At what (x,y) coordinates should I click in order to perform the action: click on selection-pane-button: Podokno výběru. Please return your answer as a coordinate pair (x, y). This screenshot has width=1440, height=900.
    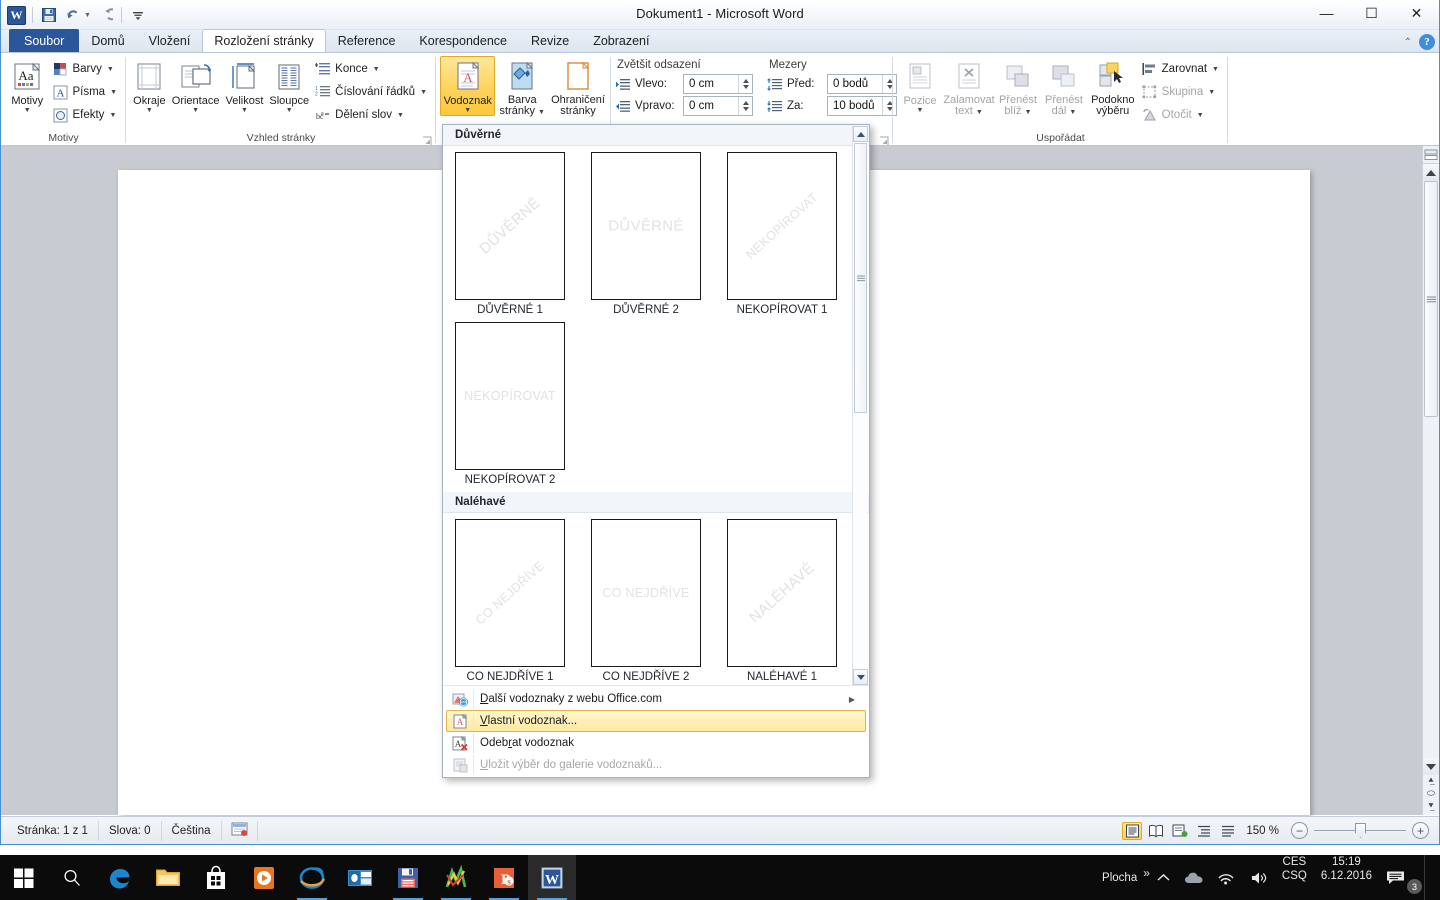
    Looking at the image, I should click on (1113, 87).